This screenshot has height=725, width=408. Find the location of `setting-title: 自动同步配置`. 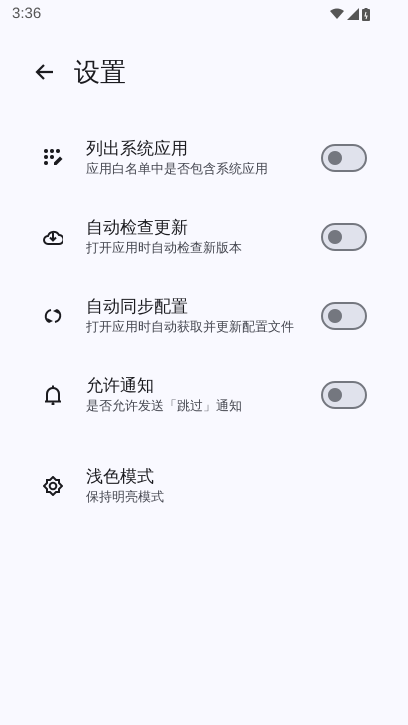

setting-title: 自动同步配置 is located at coordinates (137, 307).